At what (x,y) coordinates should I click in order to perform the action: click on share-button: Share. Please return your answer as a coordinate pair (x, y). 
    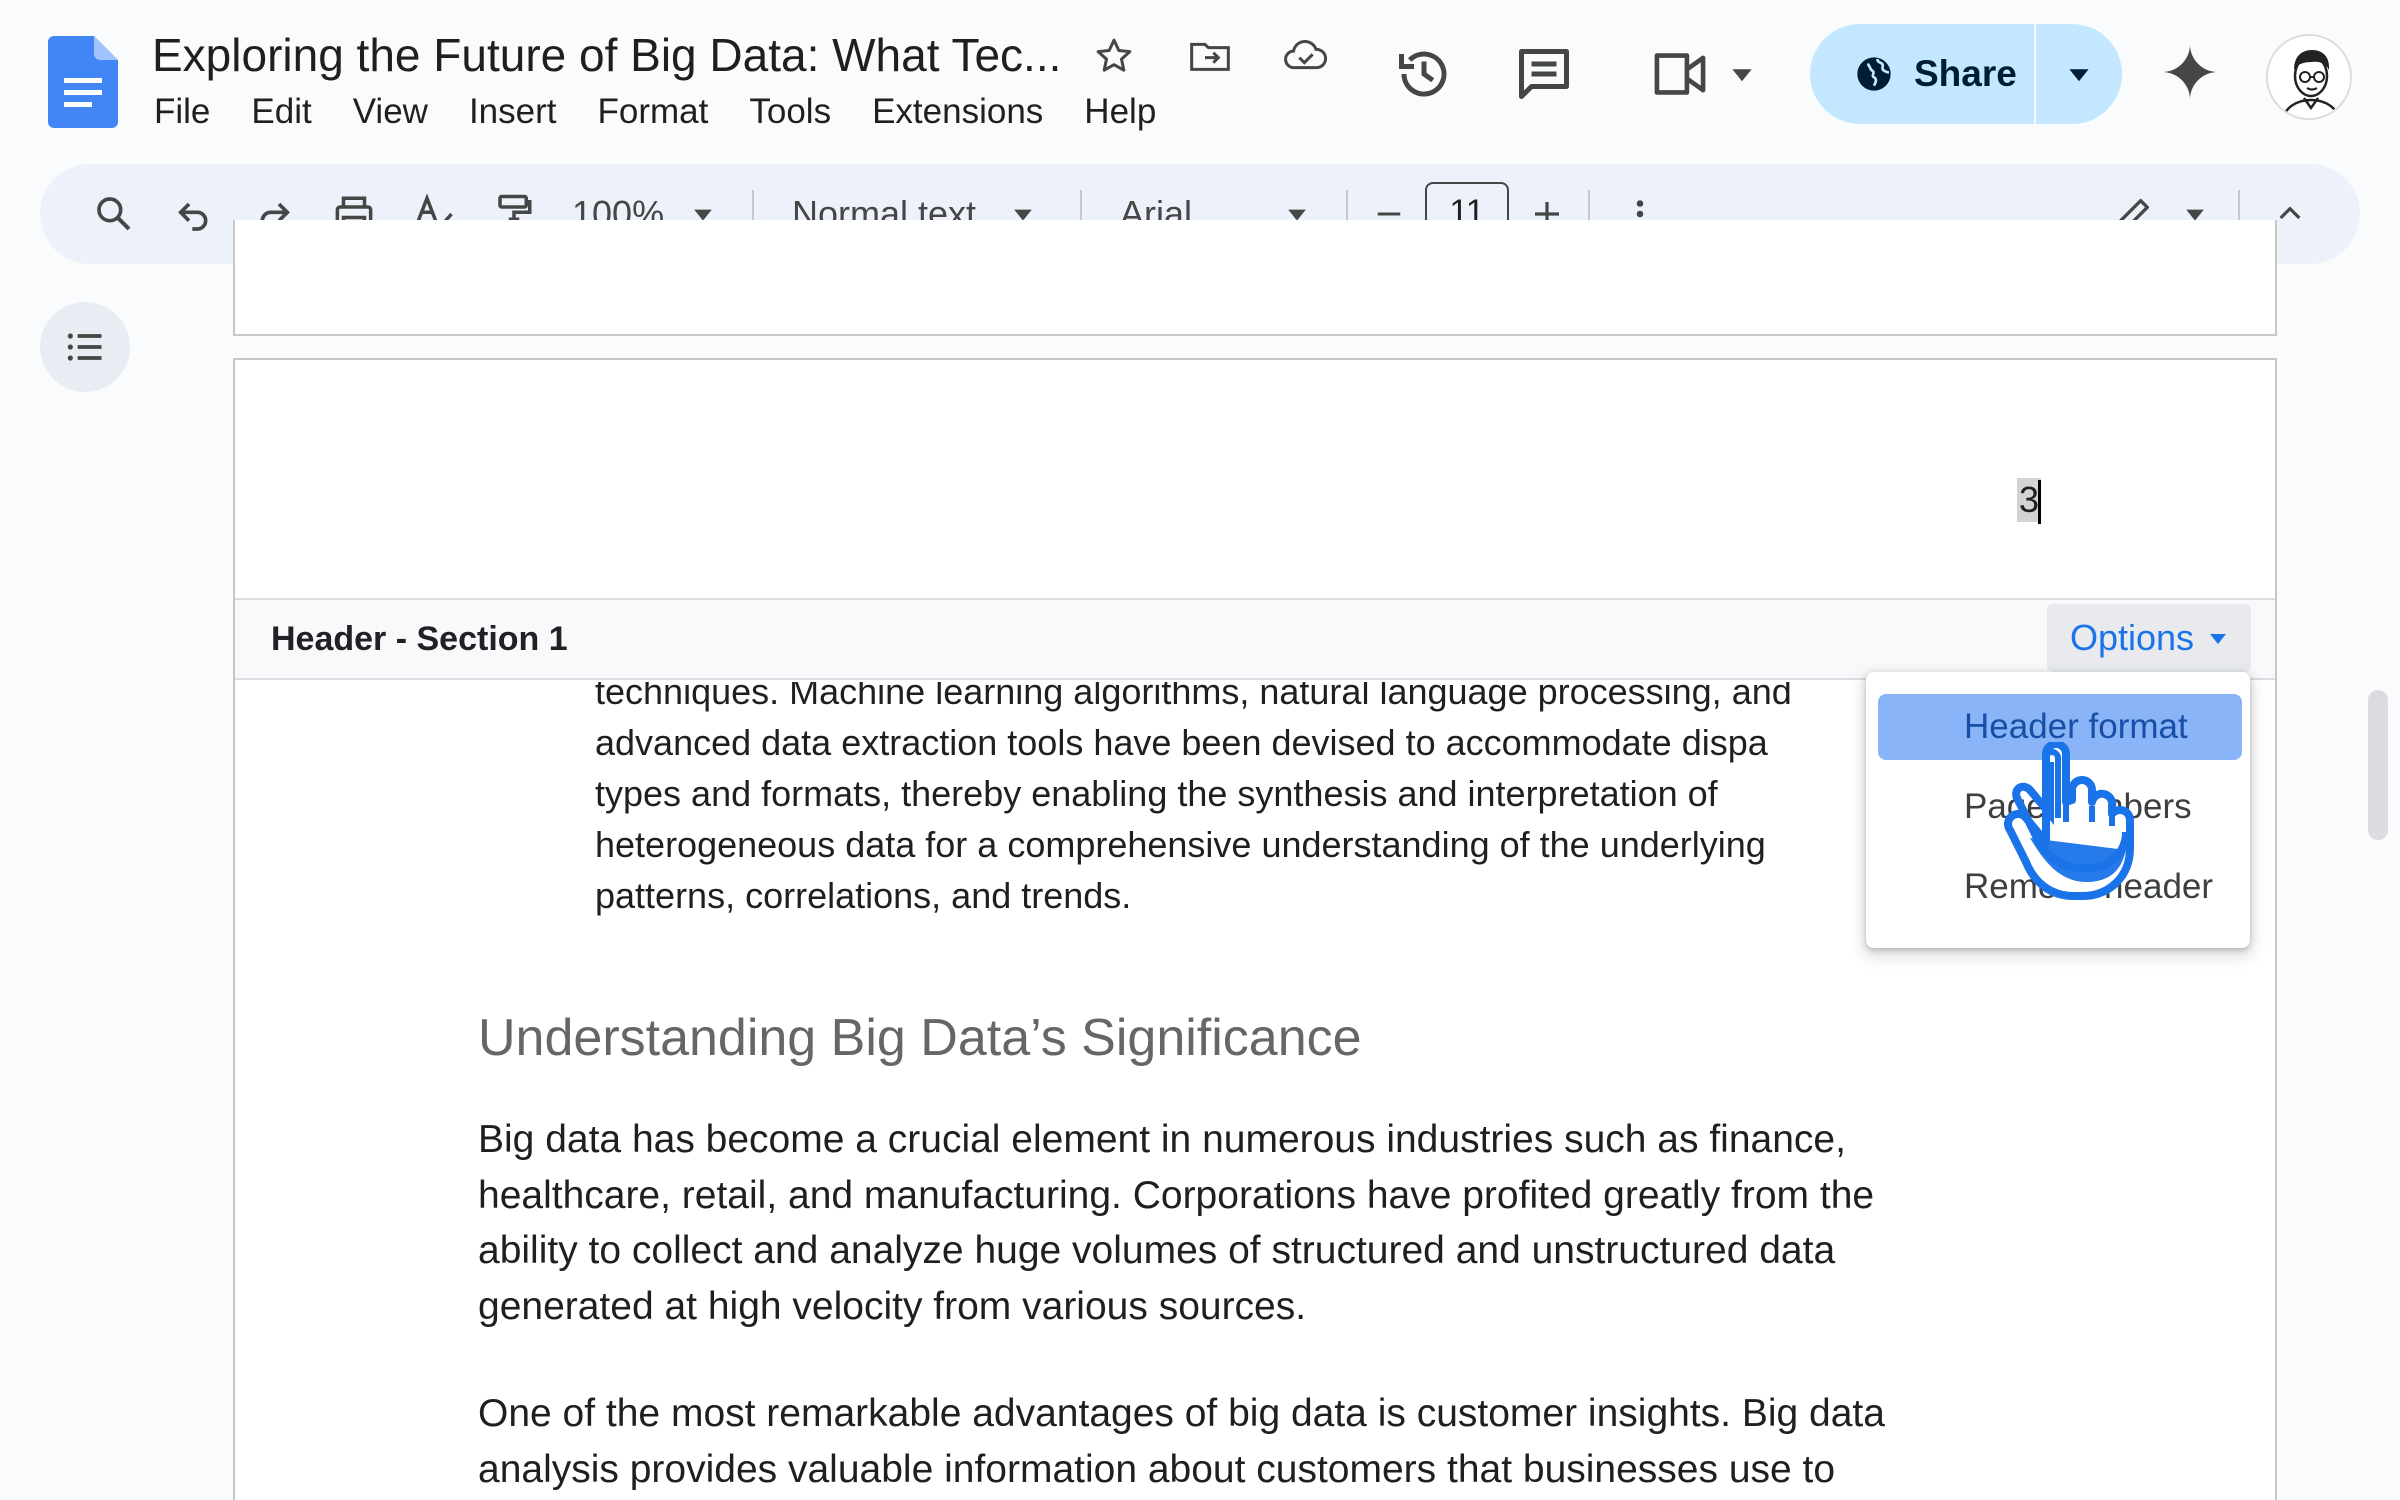
    Looking at the image, I should click on (1966, 74).